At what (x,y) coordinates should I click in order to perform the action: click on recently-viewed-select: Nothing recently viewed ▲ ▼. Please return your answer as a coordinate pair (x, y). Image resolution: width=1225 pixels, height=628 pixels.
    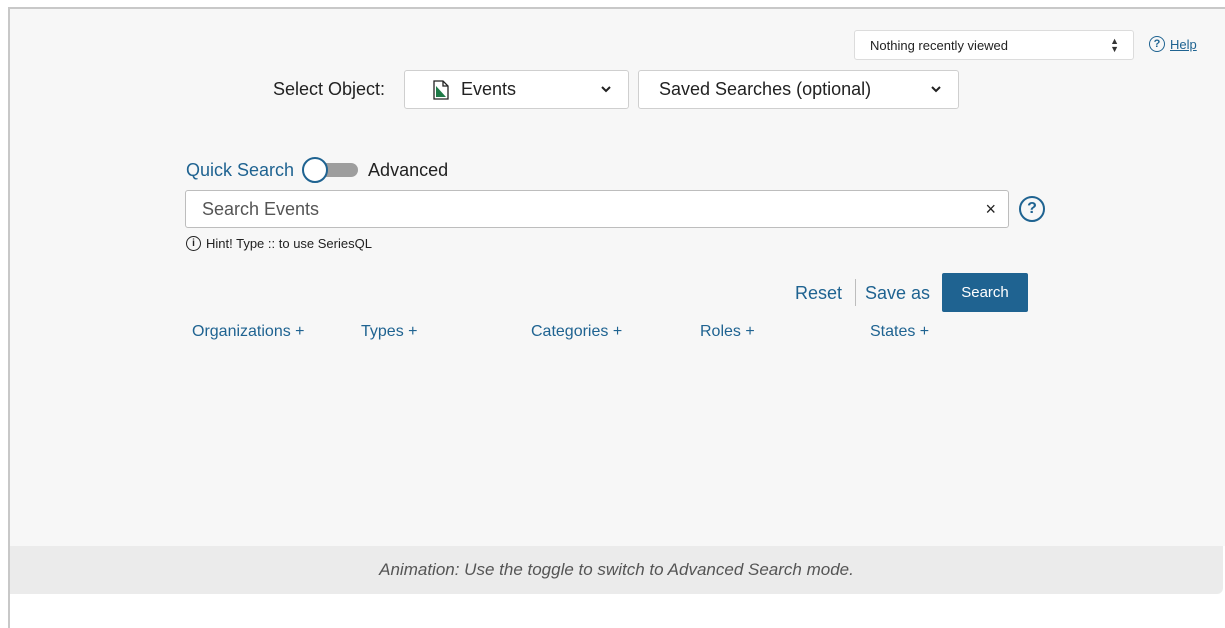
    Looking at the image, I should click on (994, 45).